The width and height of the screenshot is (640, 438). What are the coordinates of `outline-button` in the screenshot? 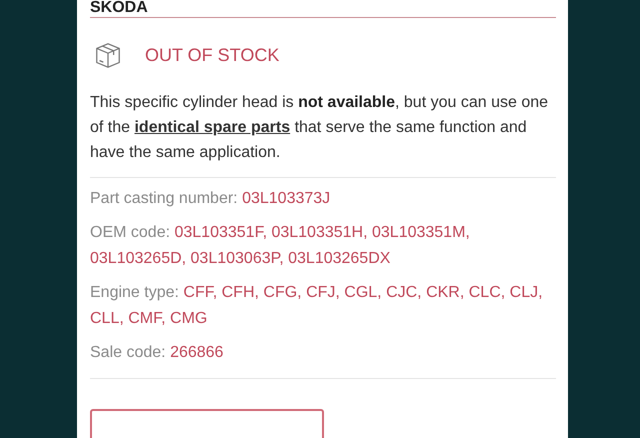 It's located at (207, 423).